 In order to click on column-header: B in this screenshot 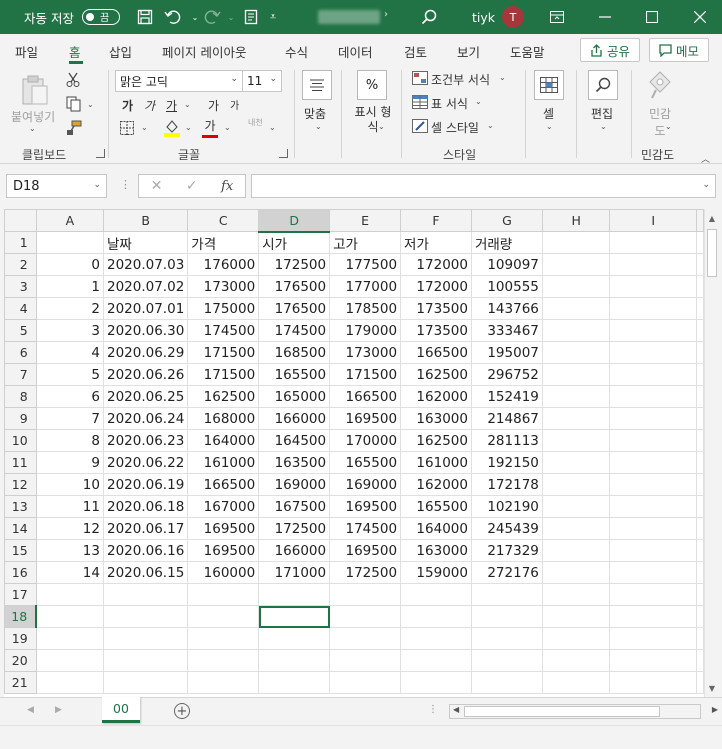, I will do `click(145, 220)`.